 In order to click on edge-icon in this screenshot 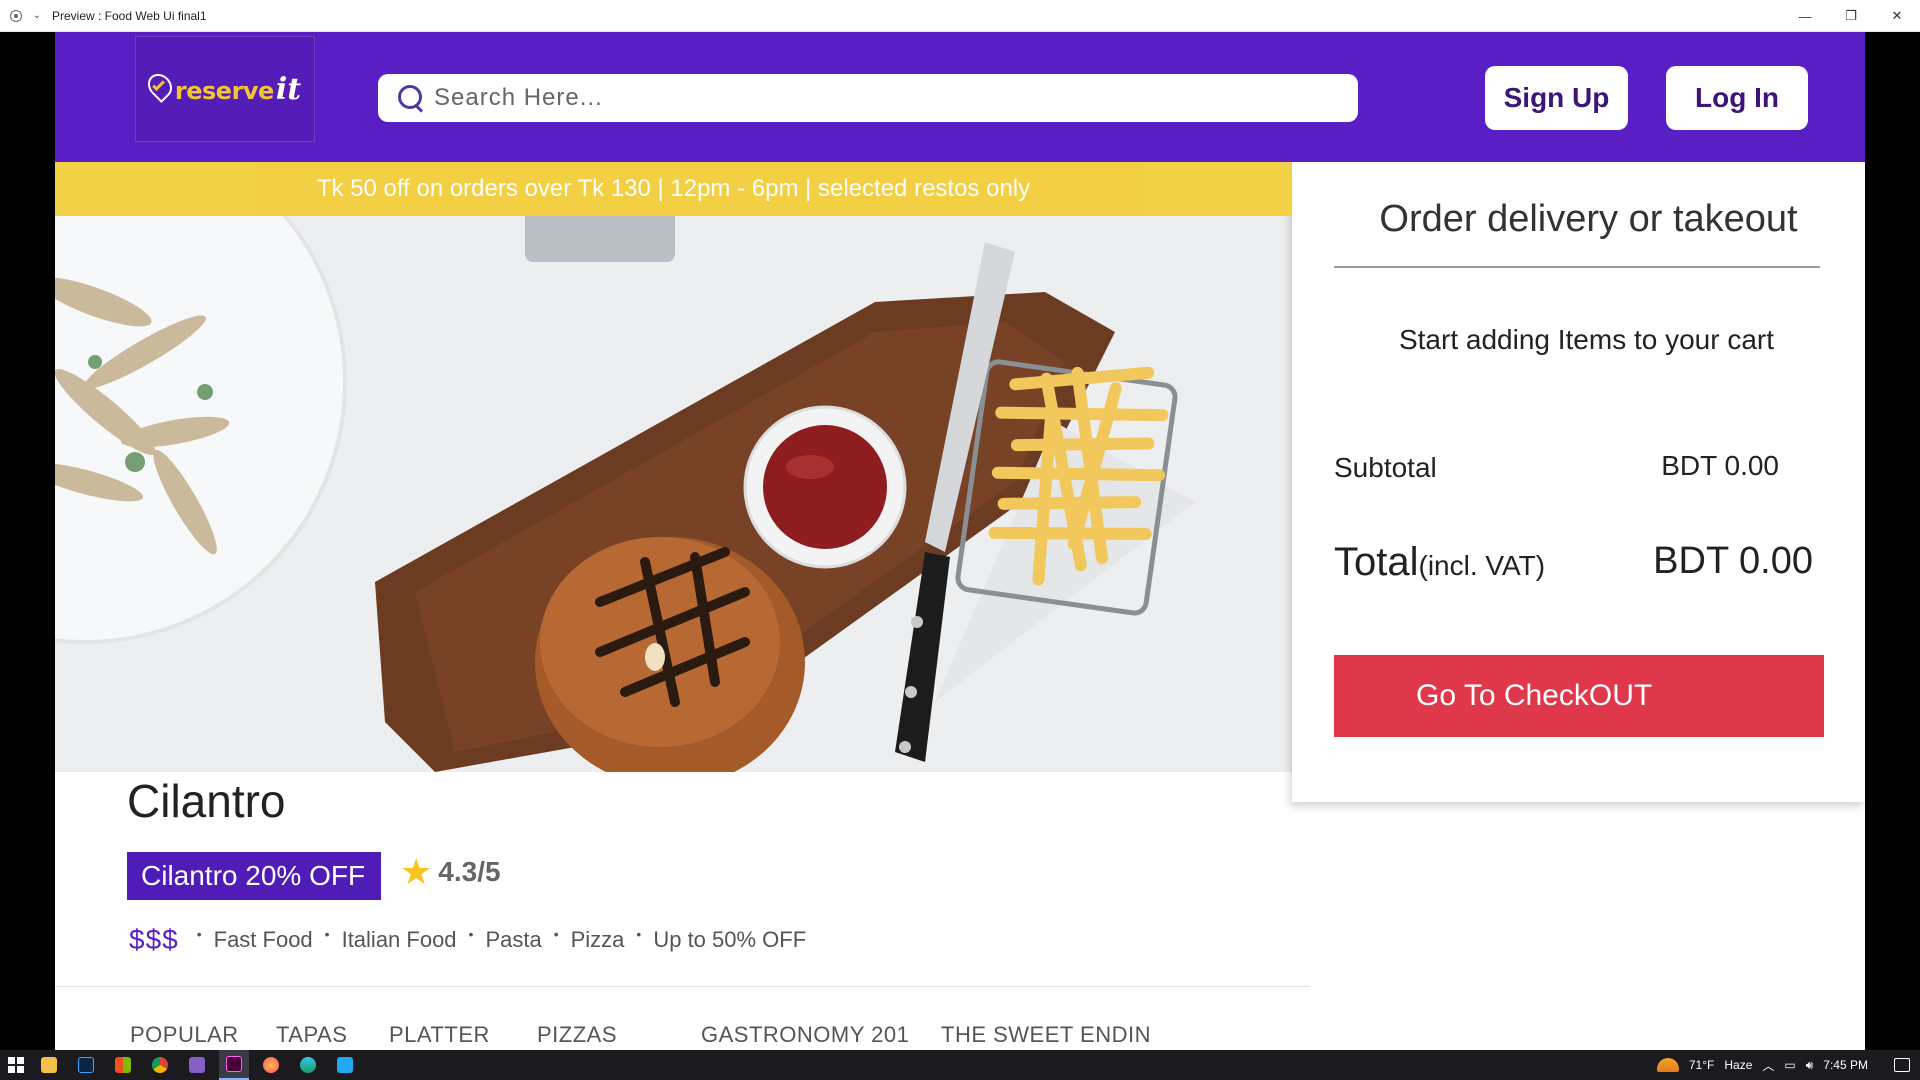, I will do `click(308, 1065)`.